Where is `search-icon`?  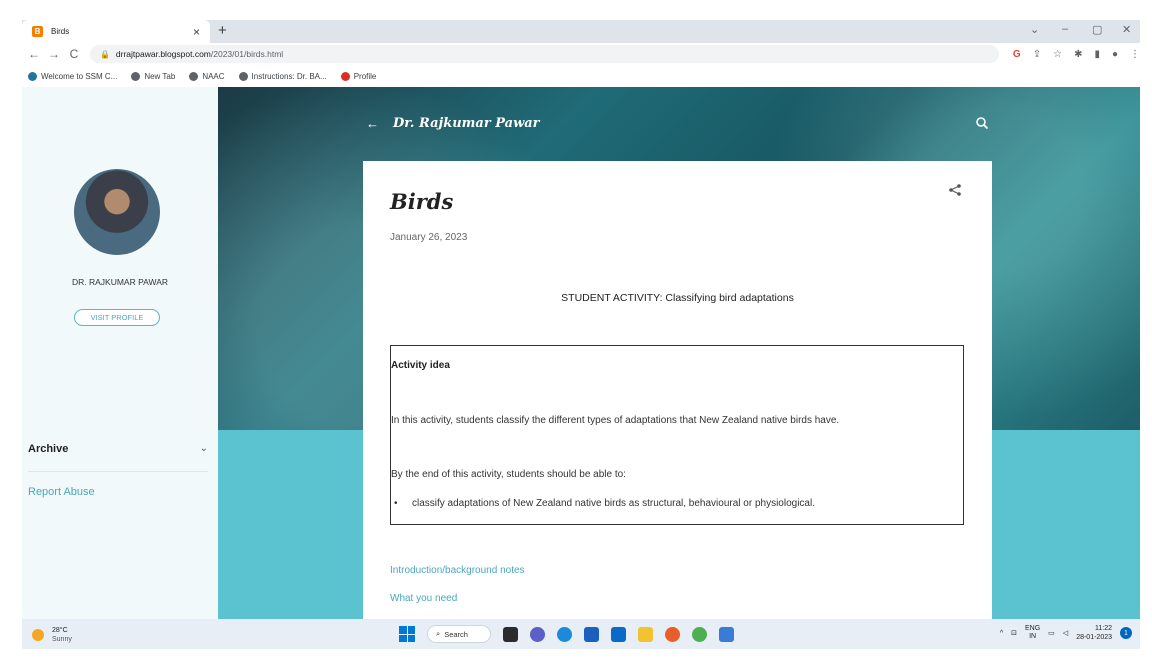 search-icon is located at coordinates (982, 123).